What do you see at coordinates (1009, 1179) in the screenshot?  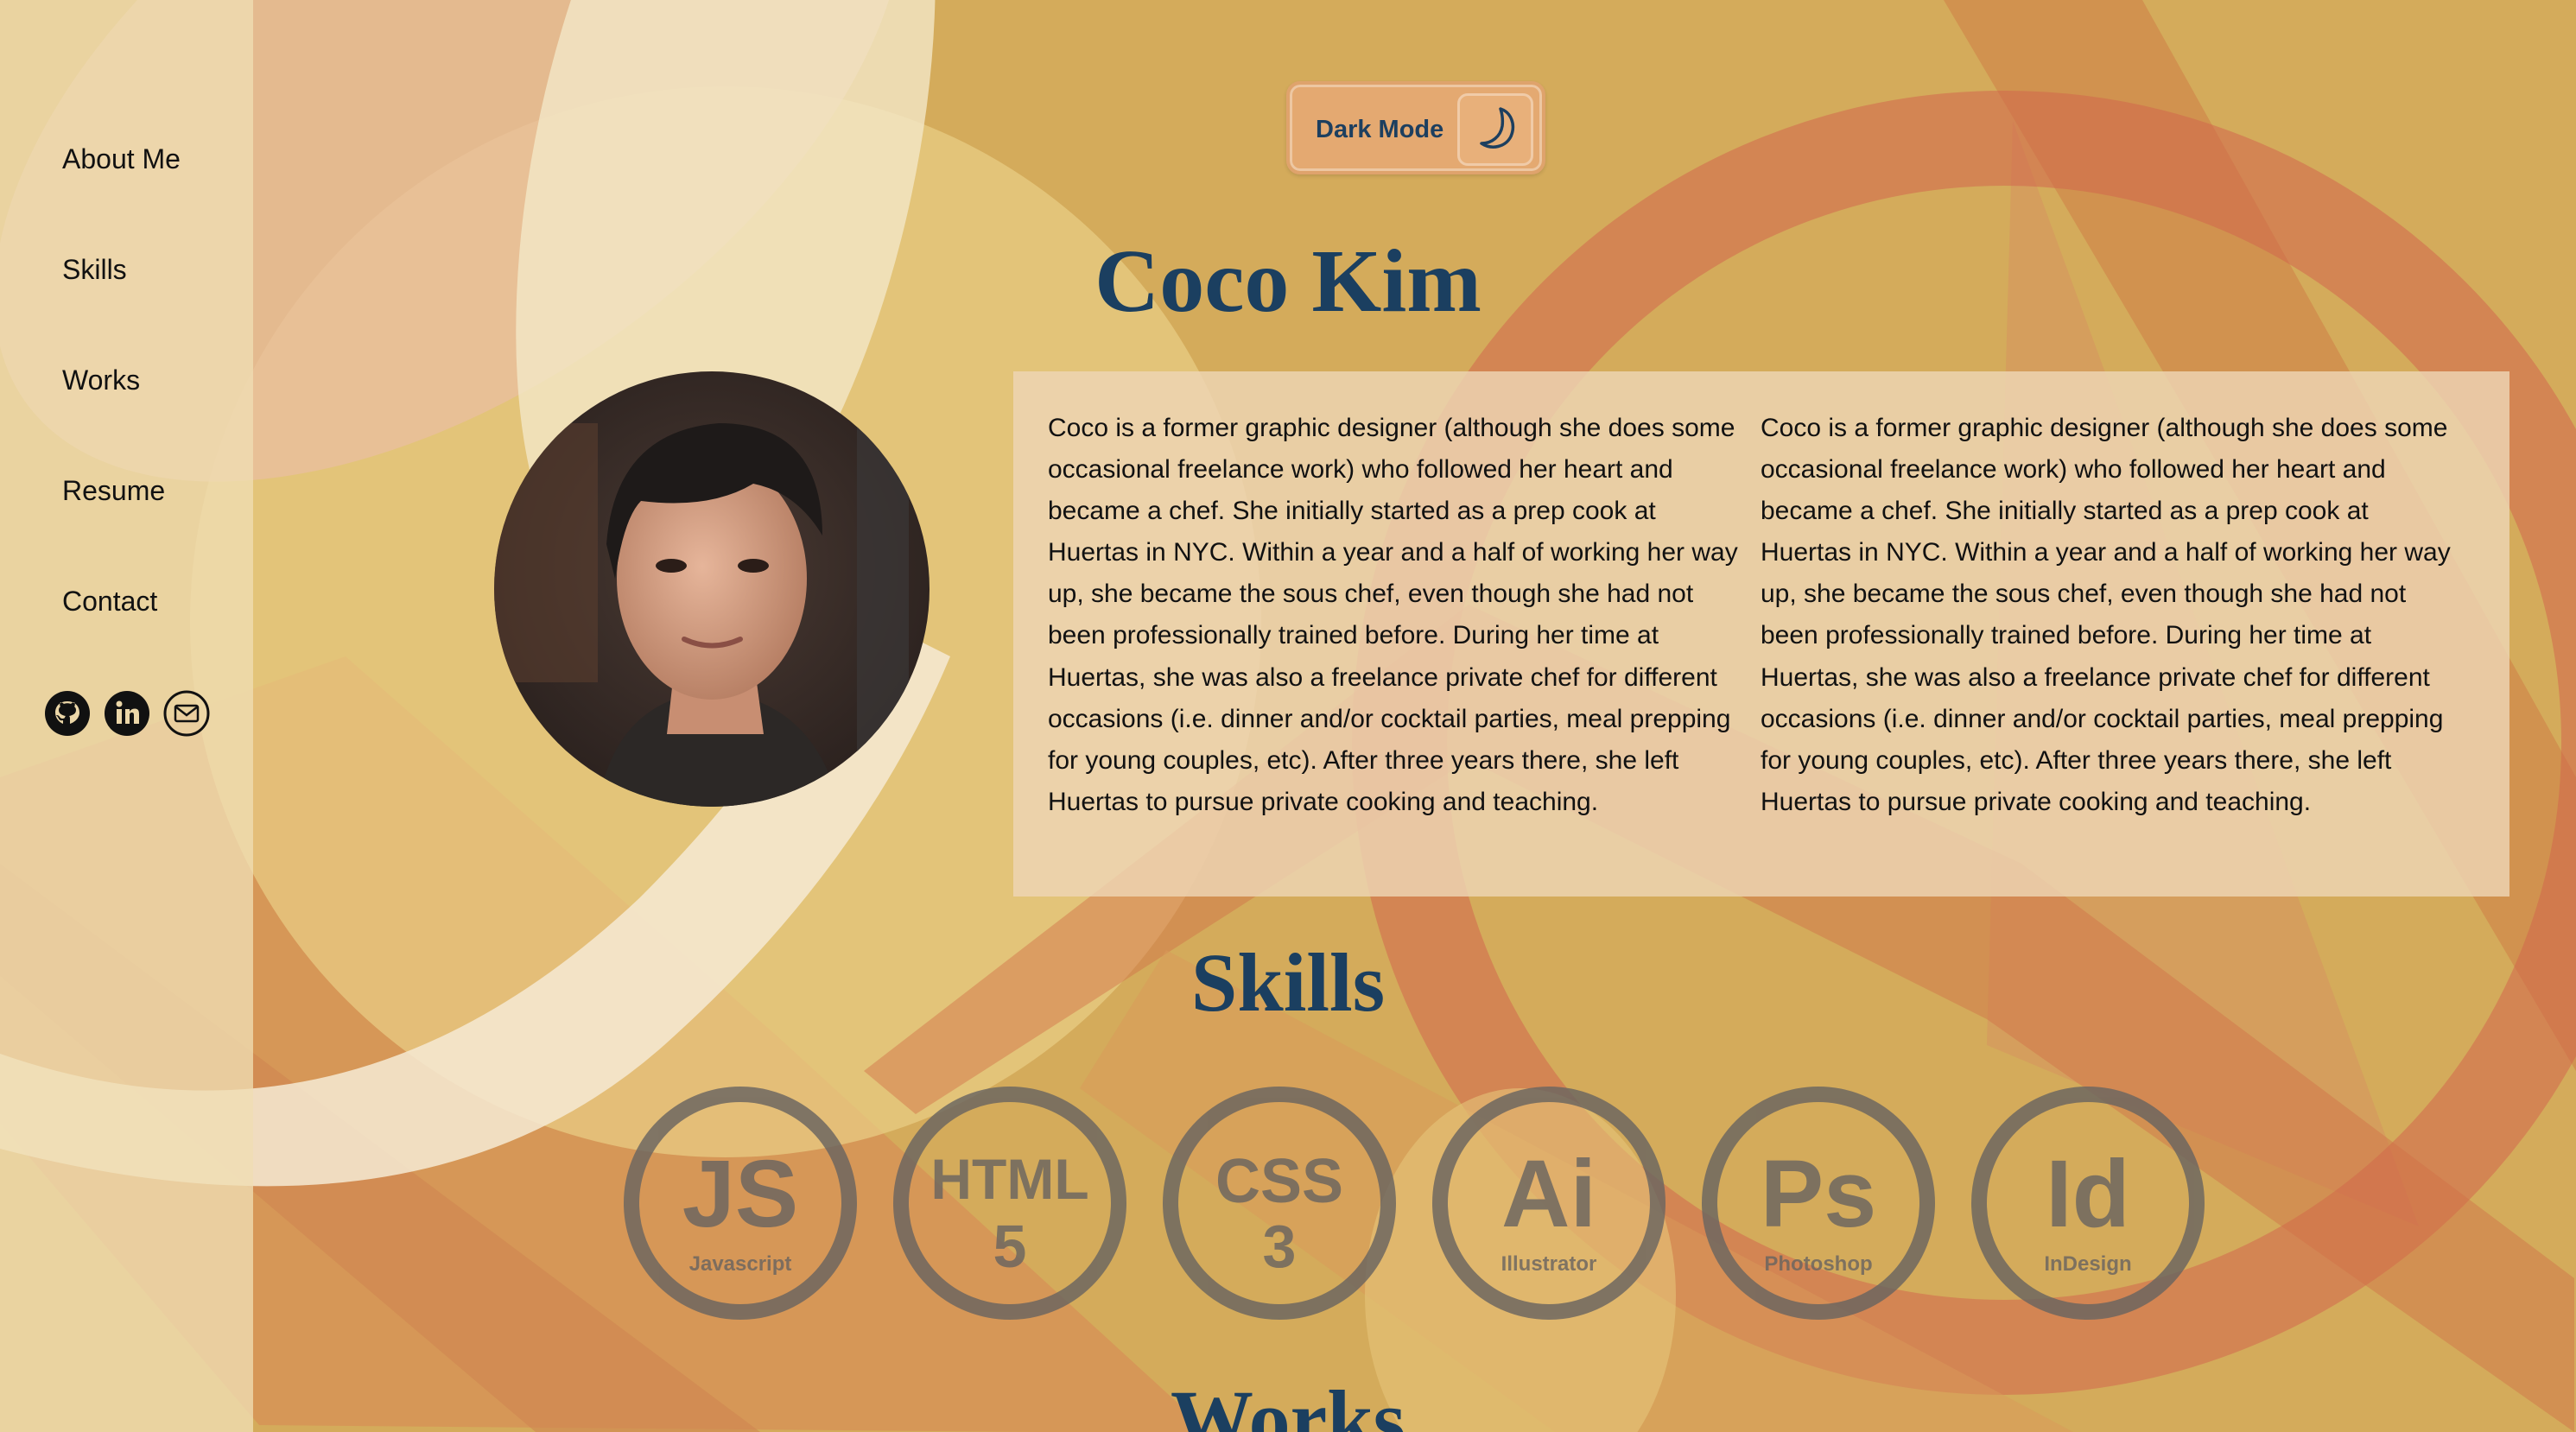 I see `skill-abbr: HTML` at bounding box center [1009, 1179].